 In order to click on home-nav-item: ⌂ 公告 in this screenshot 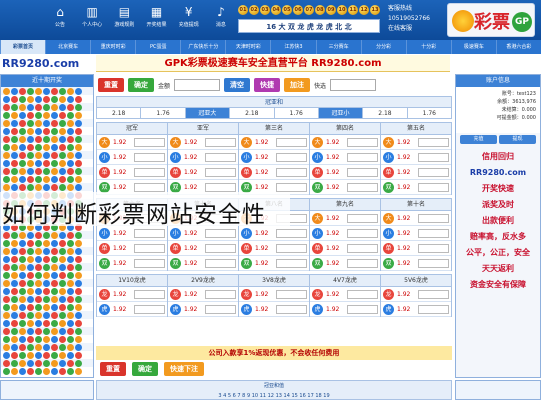, I will do `click(60, 20)`.